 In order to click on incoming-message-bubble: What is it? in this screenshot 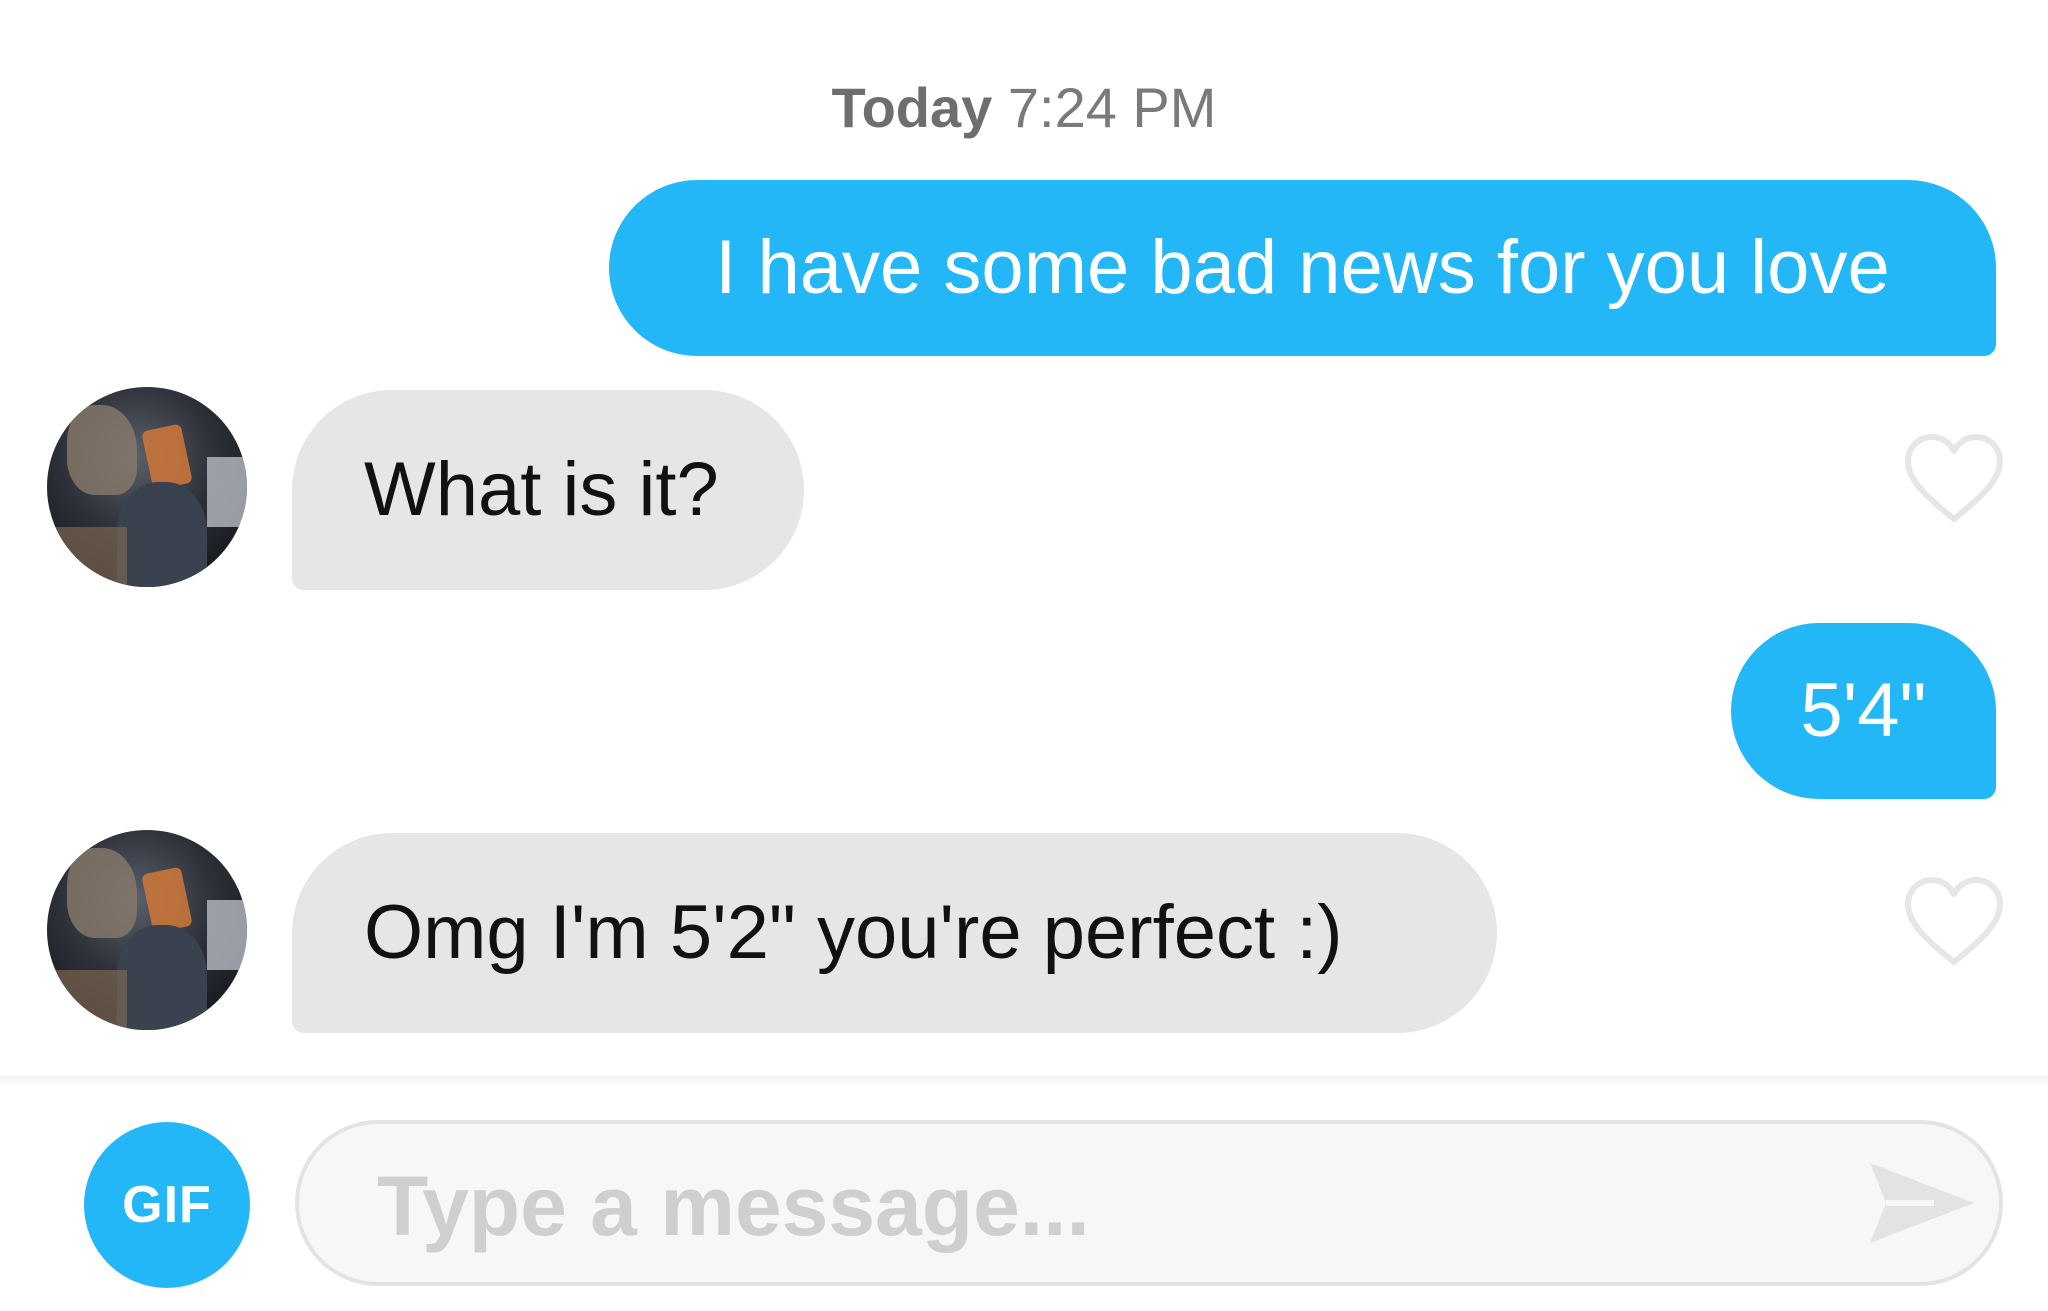, I will do `click(548, 490)`.